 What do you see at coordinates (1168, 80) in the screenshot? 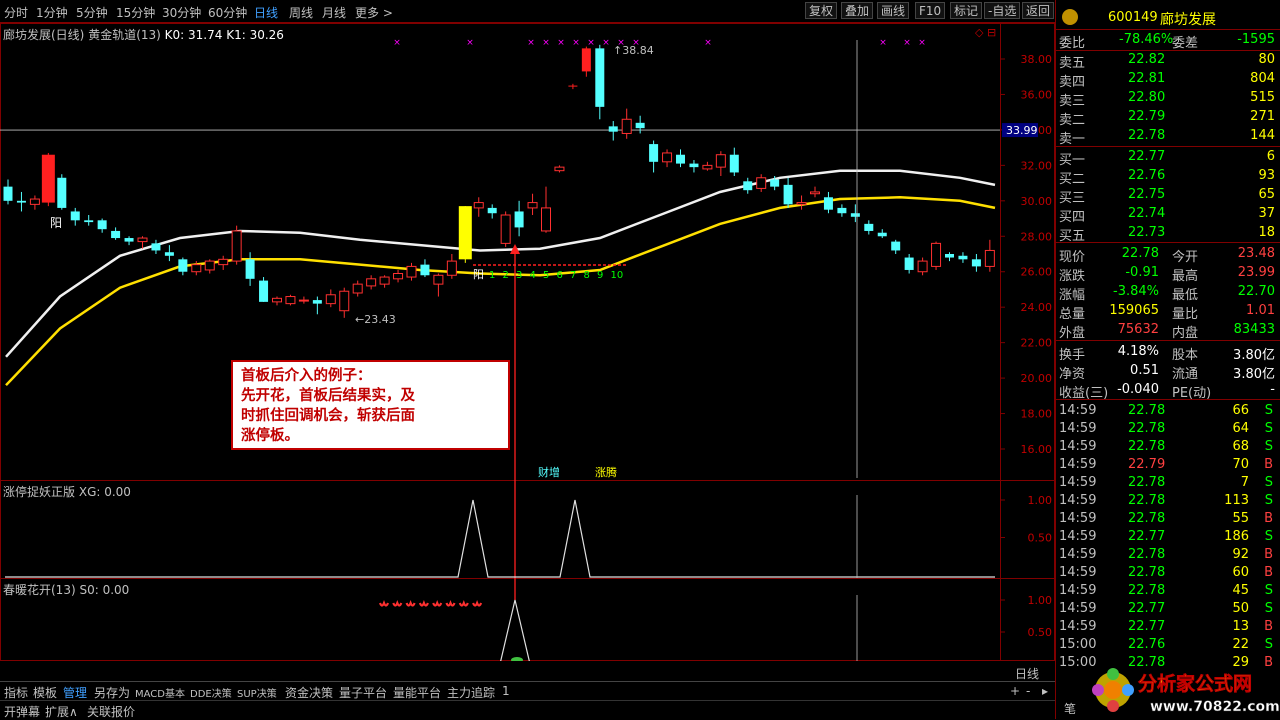
I see `sell-row: 卖四 22.81 804` at bounding box center [1168, 80].